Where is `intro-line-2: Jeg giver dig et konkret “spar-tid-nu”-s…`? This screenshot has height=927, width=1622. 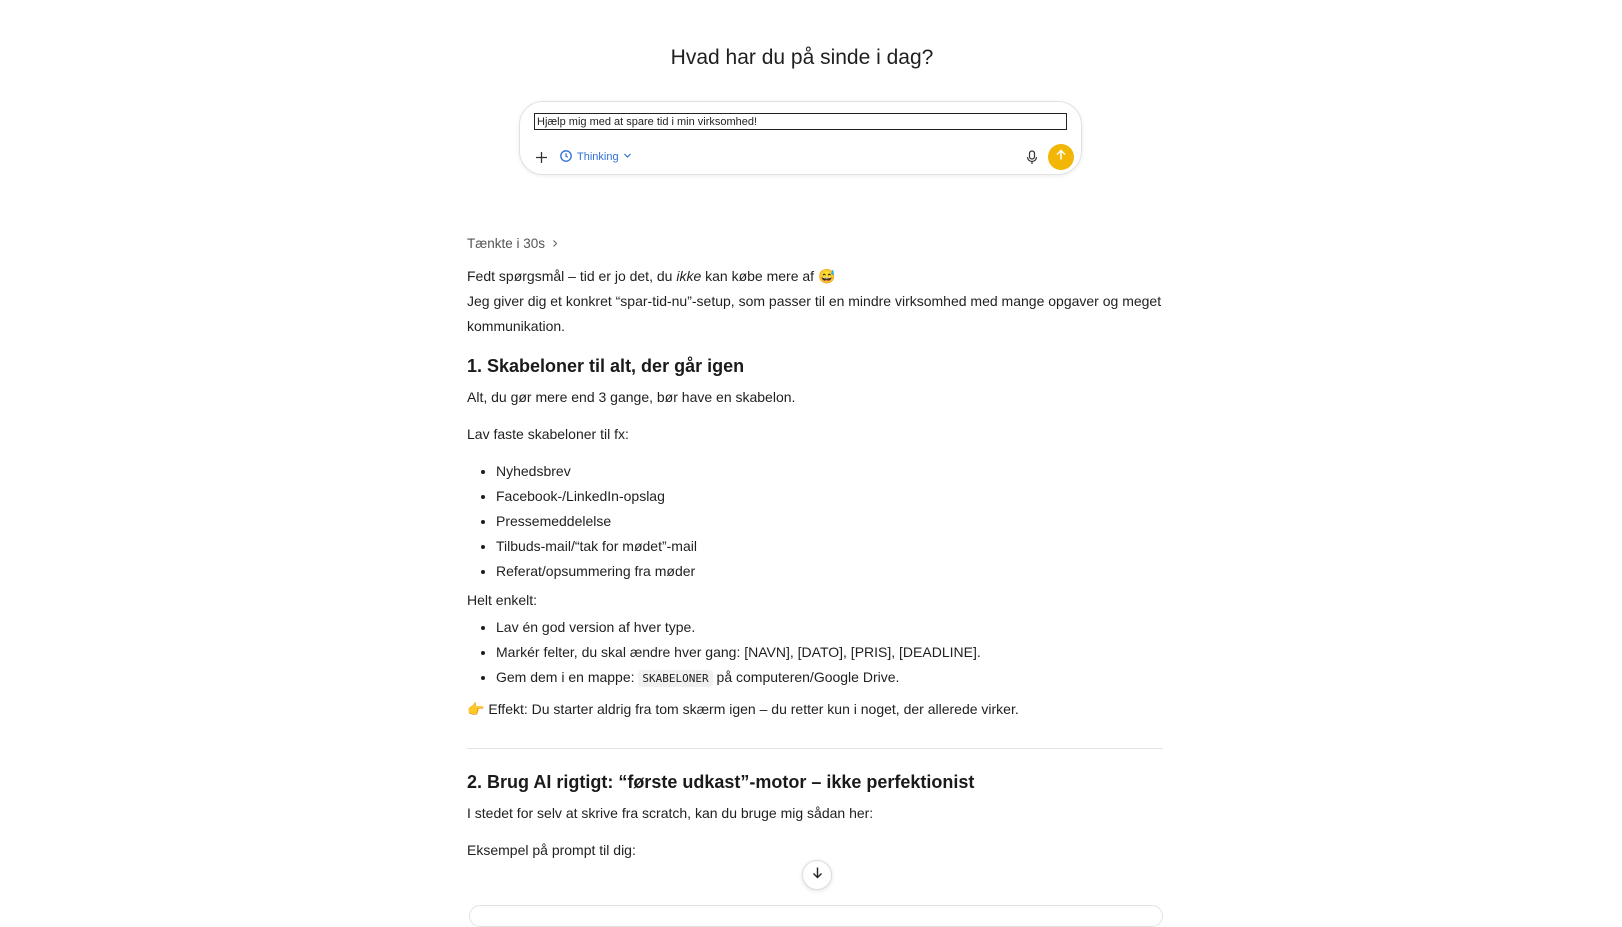 intro-line-2: Jeg giver dig et konkret “spar-tid-nu”-s… is located at coordinates (814, 313).